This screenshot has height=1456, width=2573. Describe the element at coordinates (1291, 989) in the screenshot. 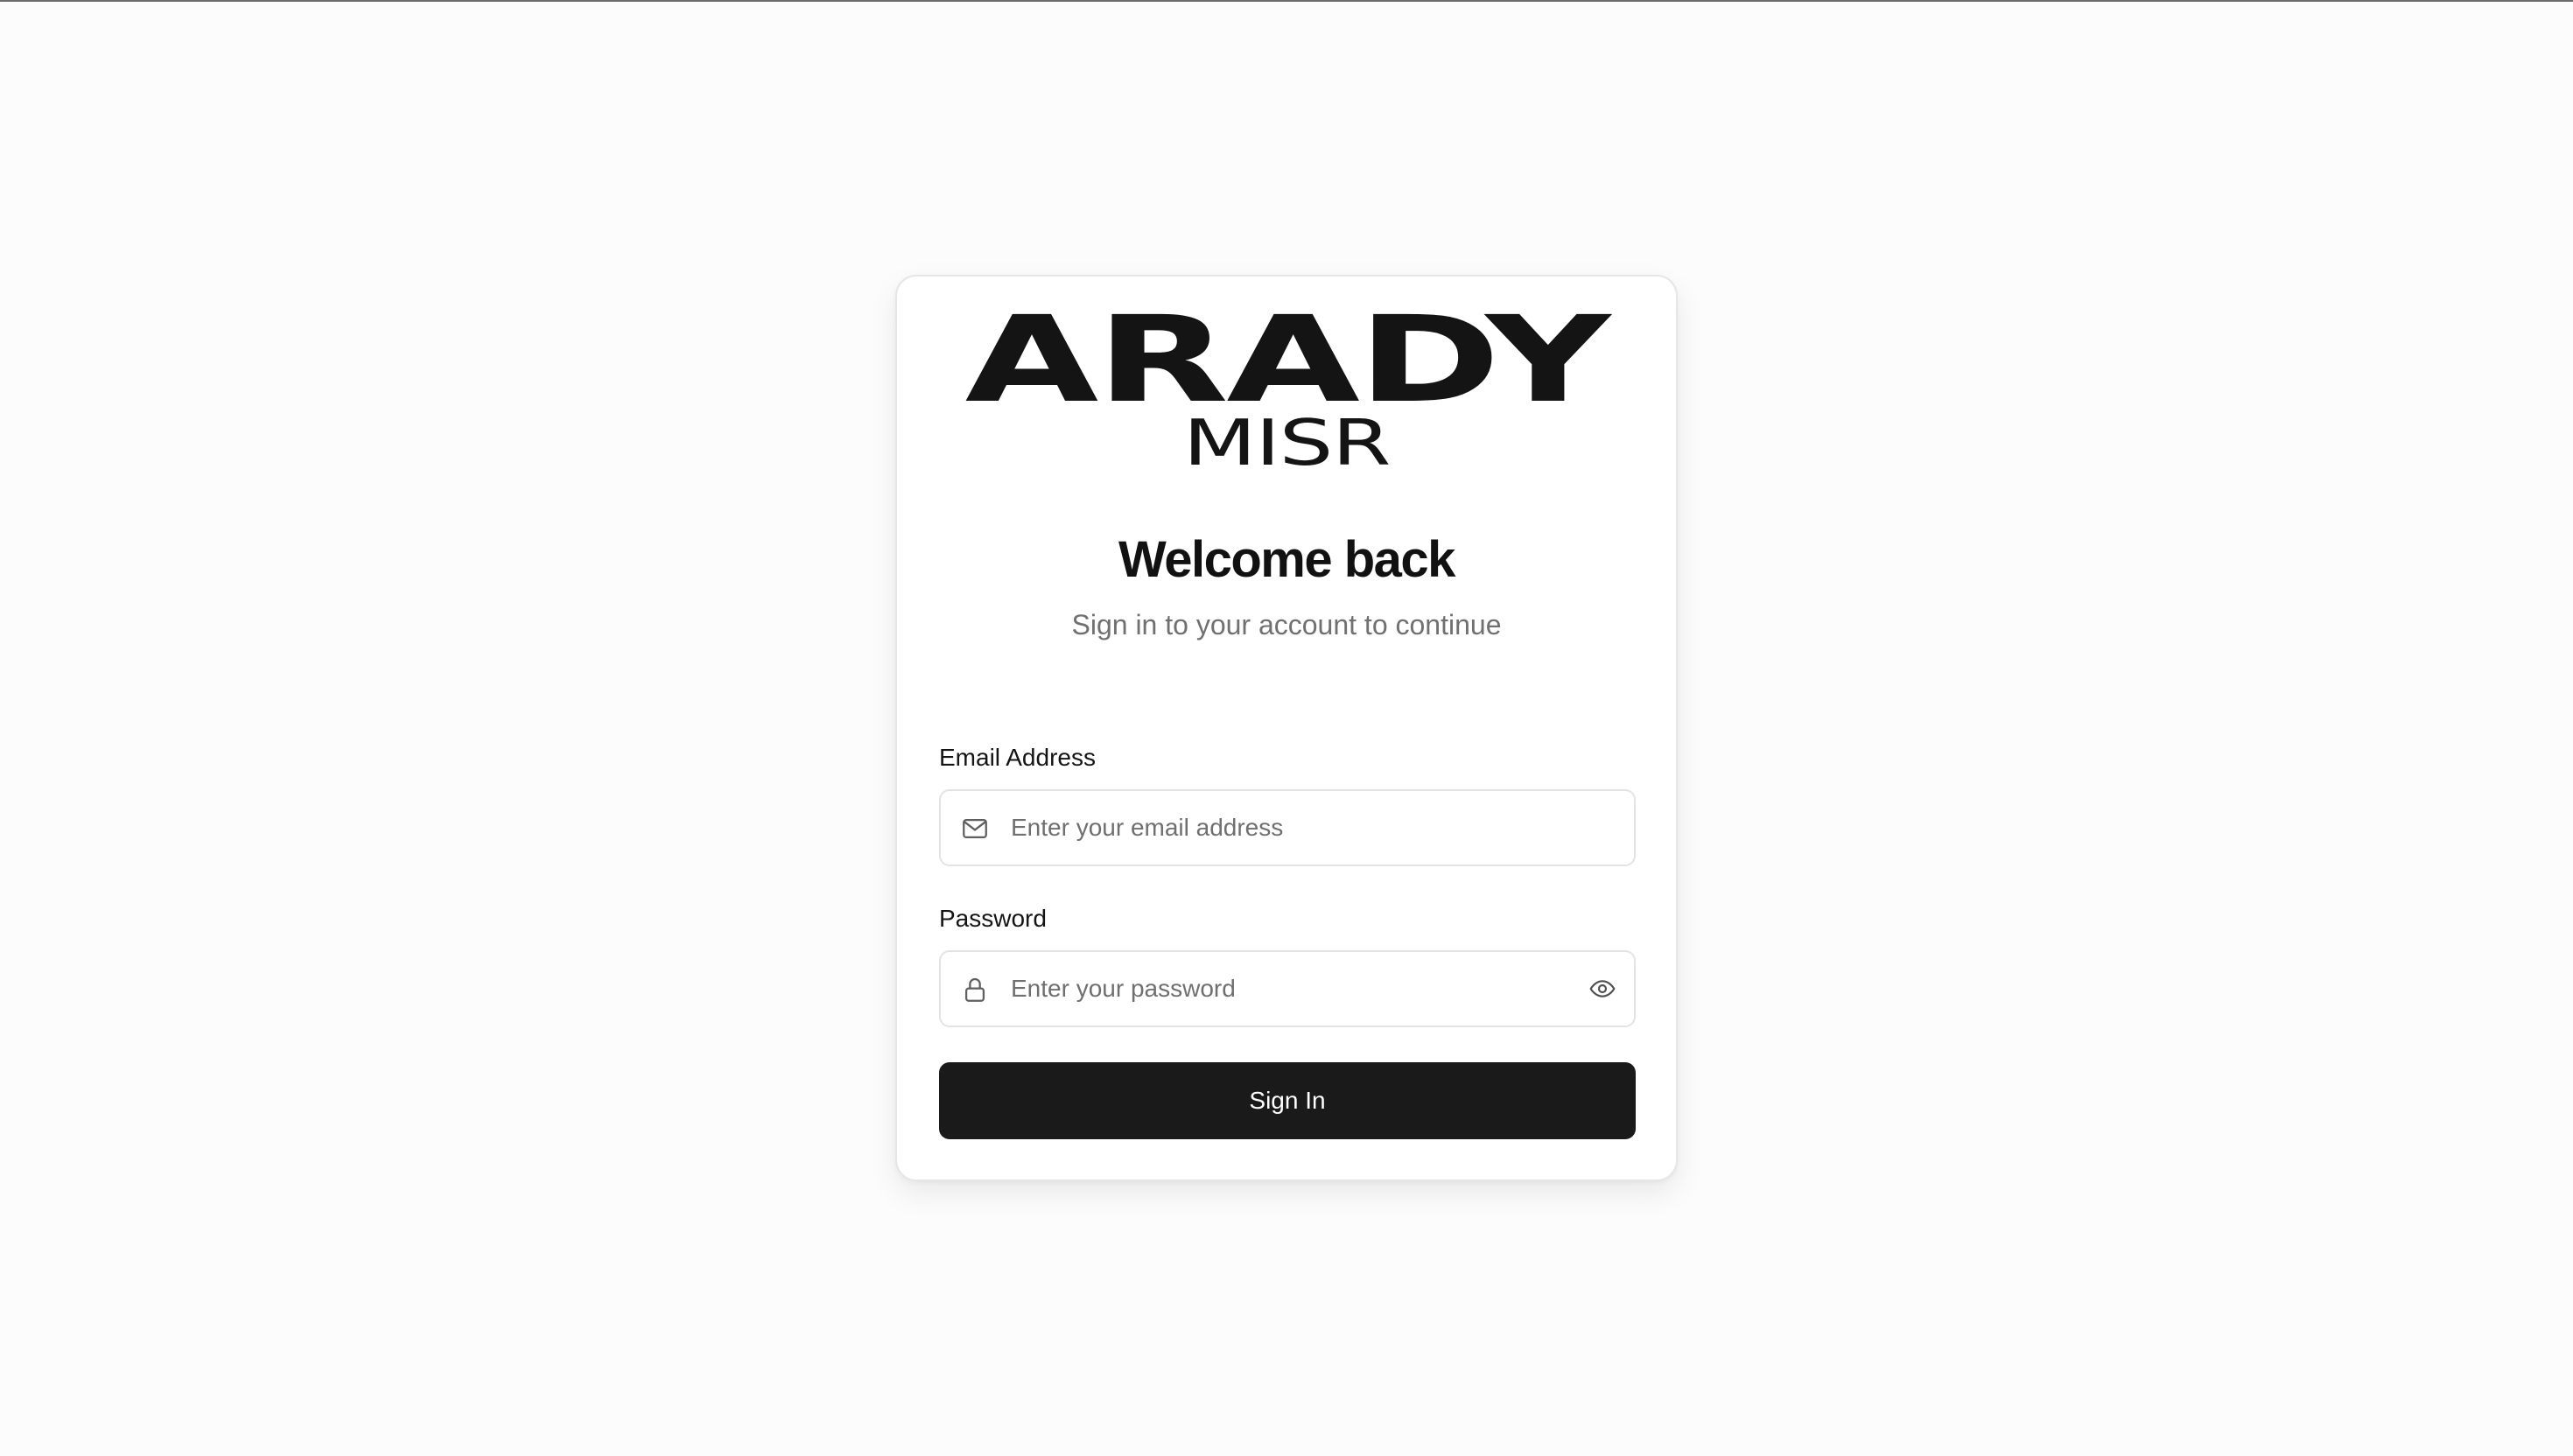

I see `password-input` at that location.